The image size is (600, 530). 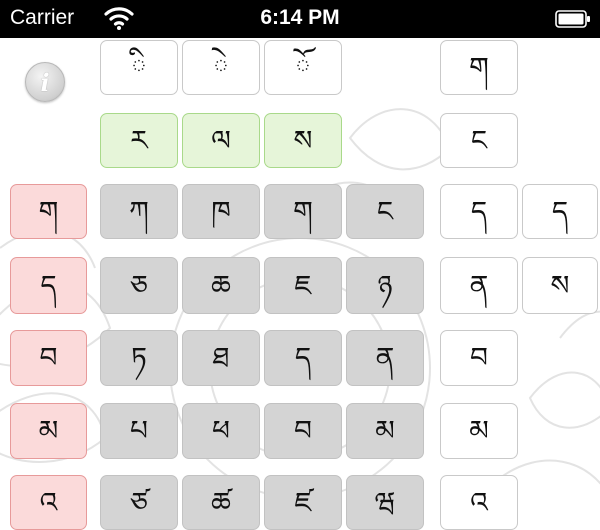 What do you see at coordinates (221, 211) in the screenshot?
I see `root-letter-key: ཁ` at bounding box center [221, 211].